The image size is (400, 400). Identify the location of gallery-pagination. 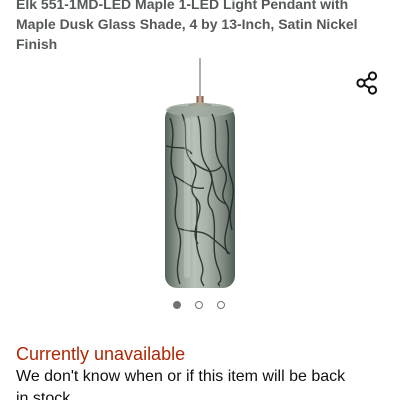
(202, 307).